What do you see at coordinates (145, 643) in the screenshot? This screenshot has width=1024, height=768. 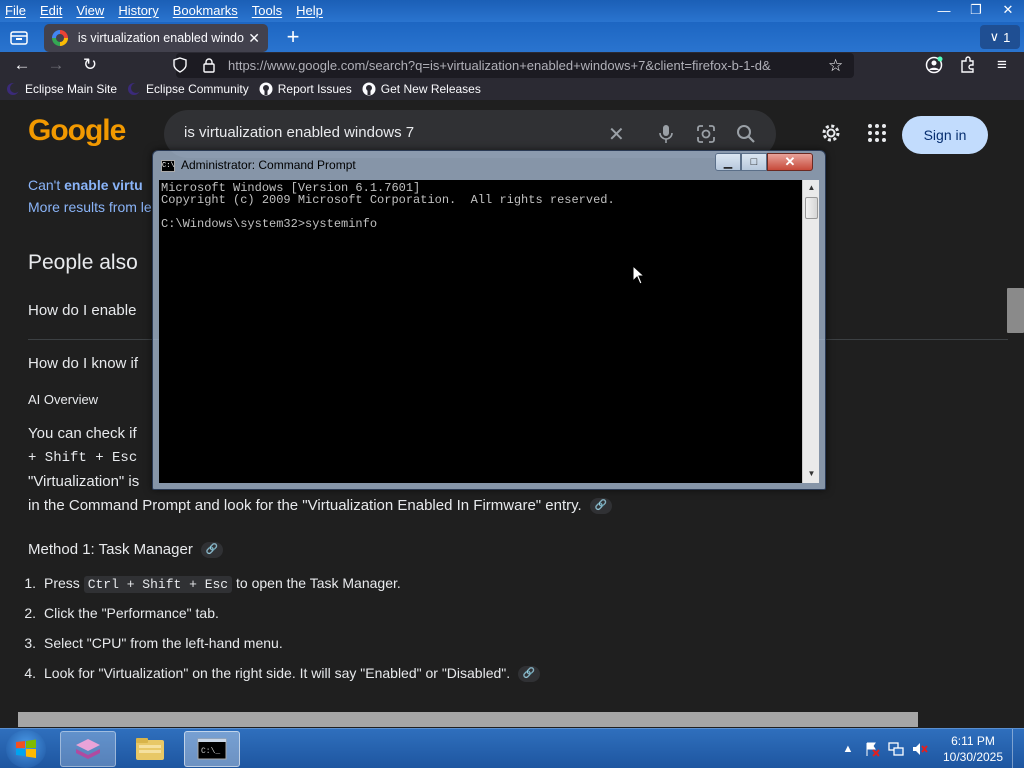 I see `list-item: 3. Select "CPU" from the left-hand menu.` at bounding box center [145, 643].